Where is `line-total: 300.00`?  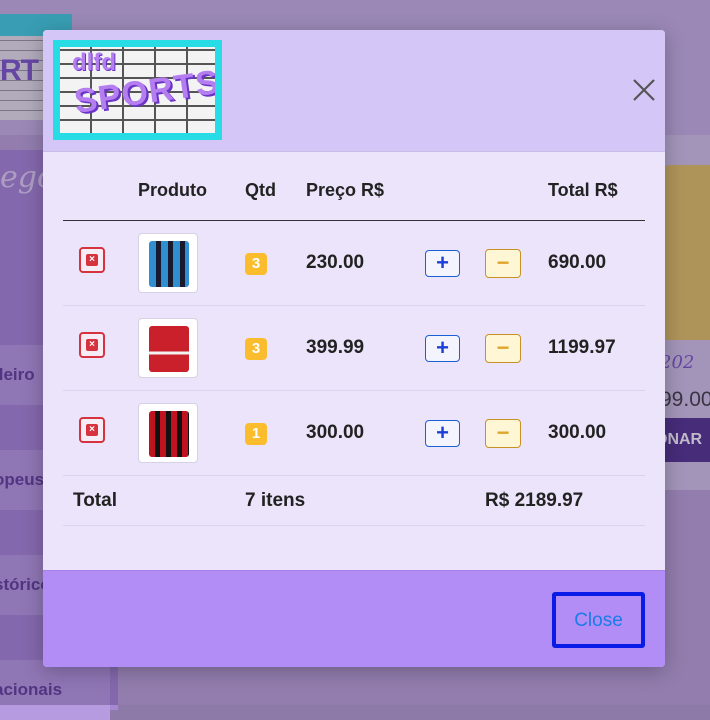 line-total: 300.00 is located at coordinates (577, 432).